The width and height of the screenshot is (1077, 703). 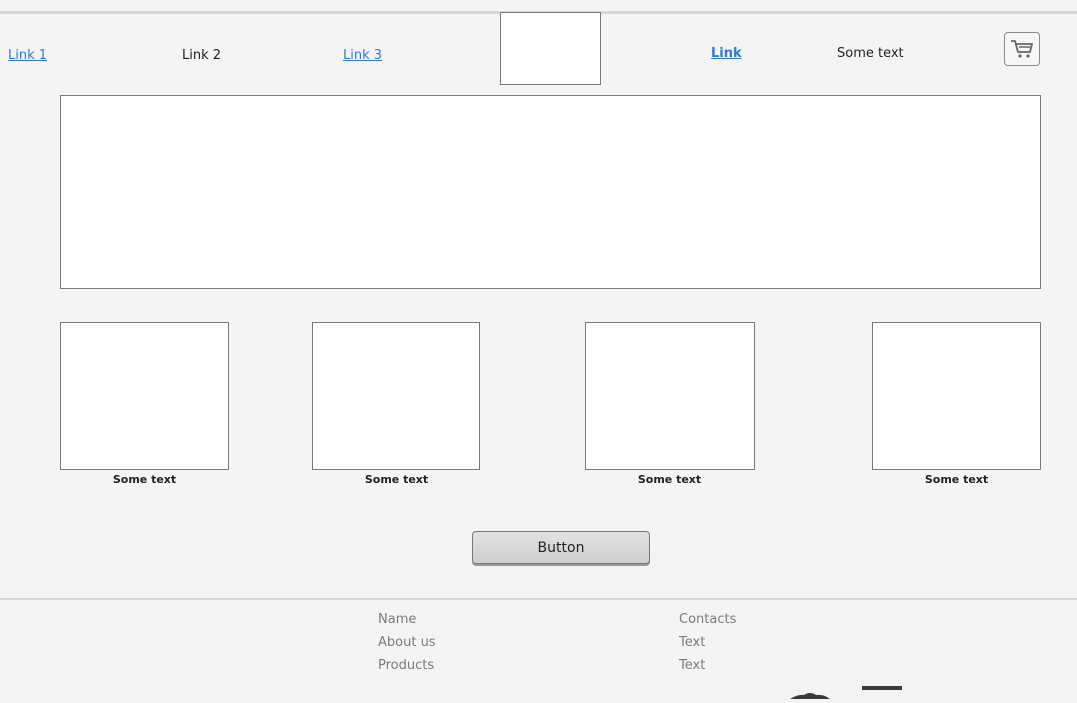 What do you see at coordinates (707, 619) in the screenshot?
I see `footer-link-contacts: Contacts` at bounding box center [707, 619].